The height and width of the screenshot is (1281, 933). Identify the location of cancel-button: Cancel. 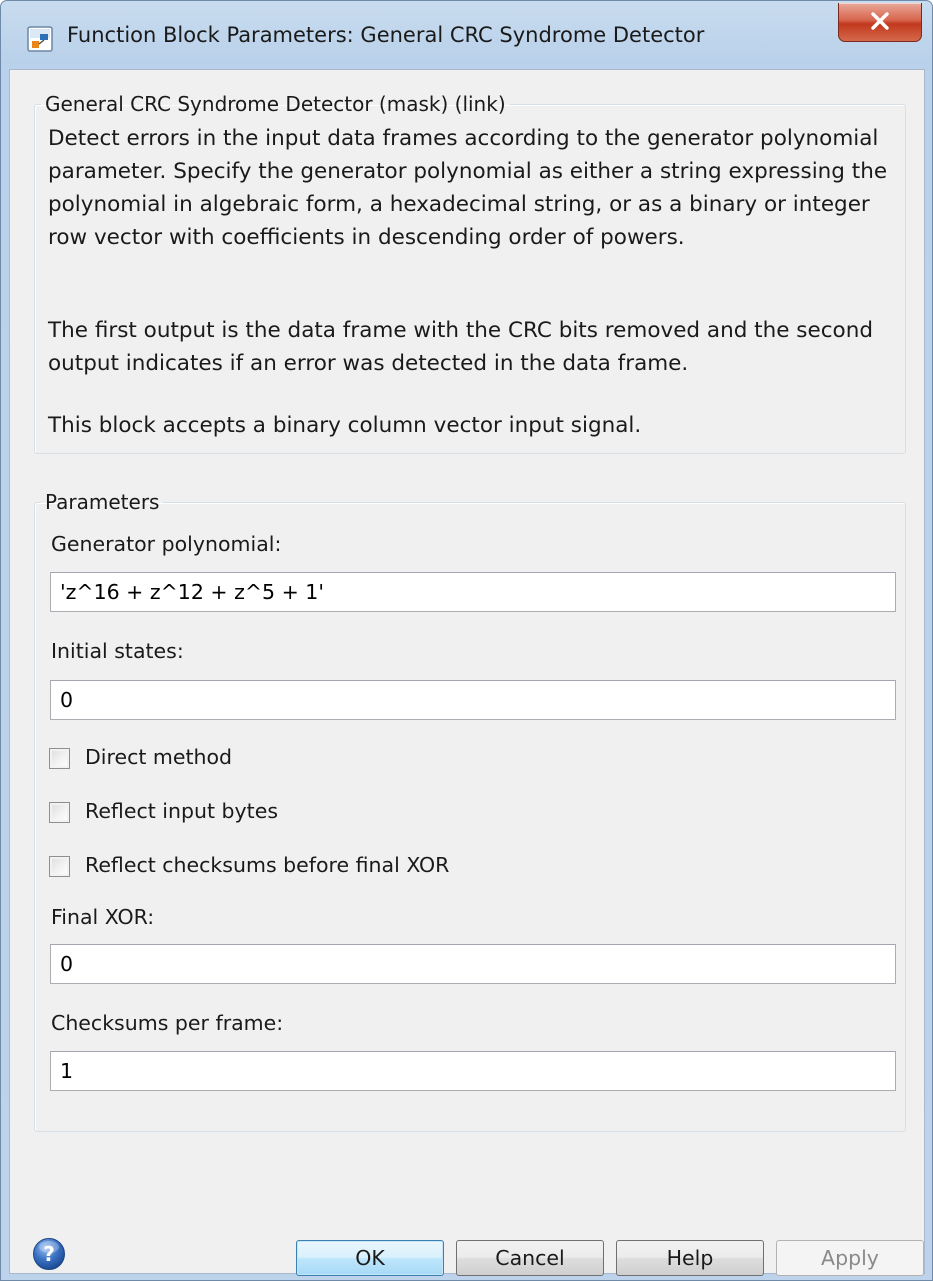
(530, 1258).